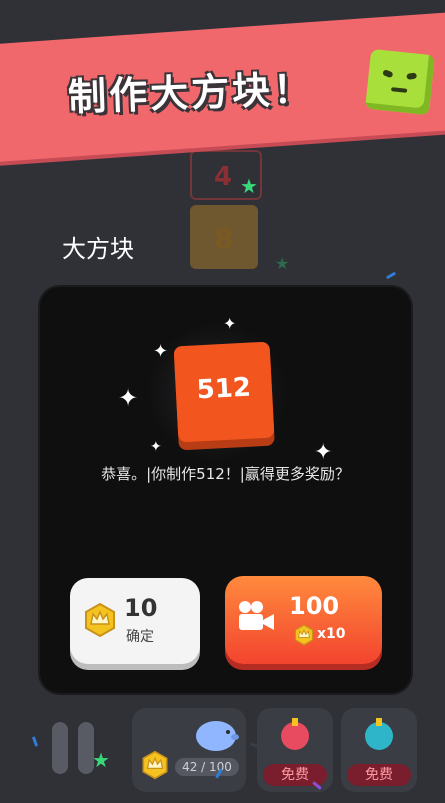 The height and width of the screenshot is (803, 445). Describe the element at coordinates (400, 82) in the screenshot. I see `green-block-mascot-icon` at that location.